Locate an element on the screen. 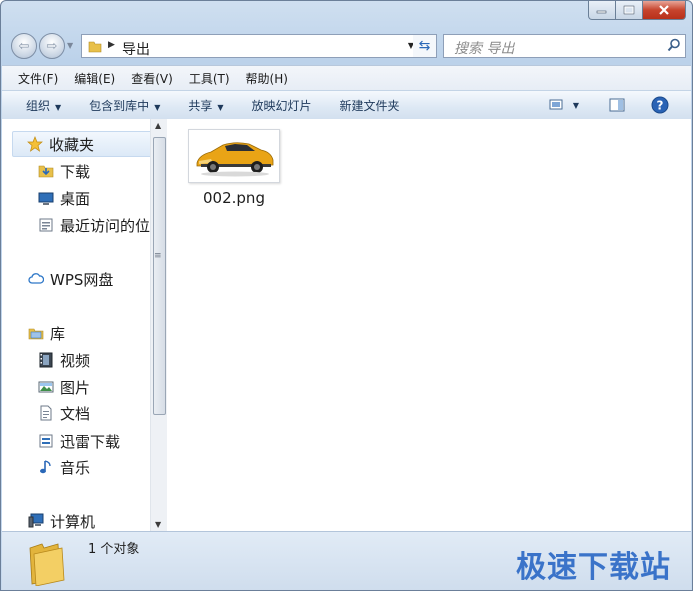 This screenshot has height=591, width=693. forward-button: ⇨ is located at coordinates (52, 46).